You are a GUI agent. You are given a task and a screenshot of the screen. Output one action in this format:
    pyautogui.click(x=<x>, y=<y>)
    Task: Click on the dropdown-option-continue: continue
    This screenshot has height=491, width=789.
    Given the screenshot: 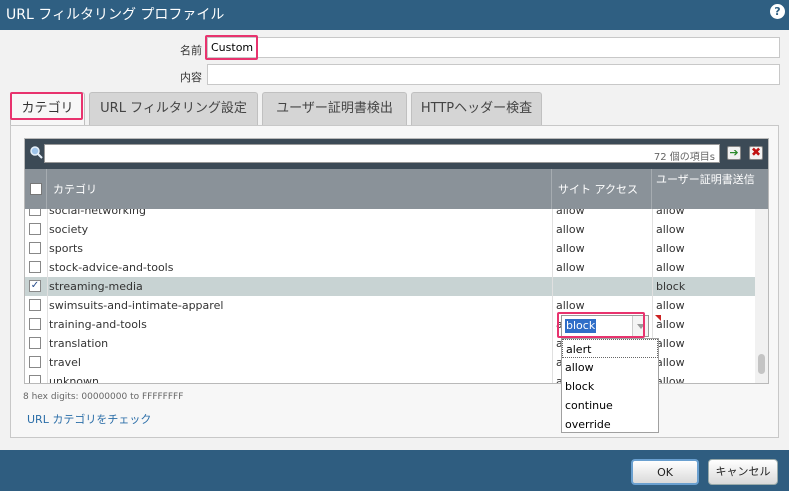 What is the action you would take?
    pyautogui.click(x=610, y=405)
    